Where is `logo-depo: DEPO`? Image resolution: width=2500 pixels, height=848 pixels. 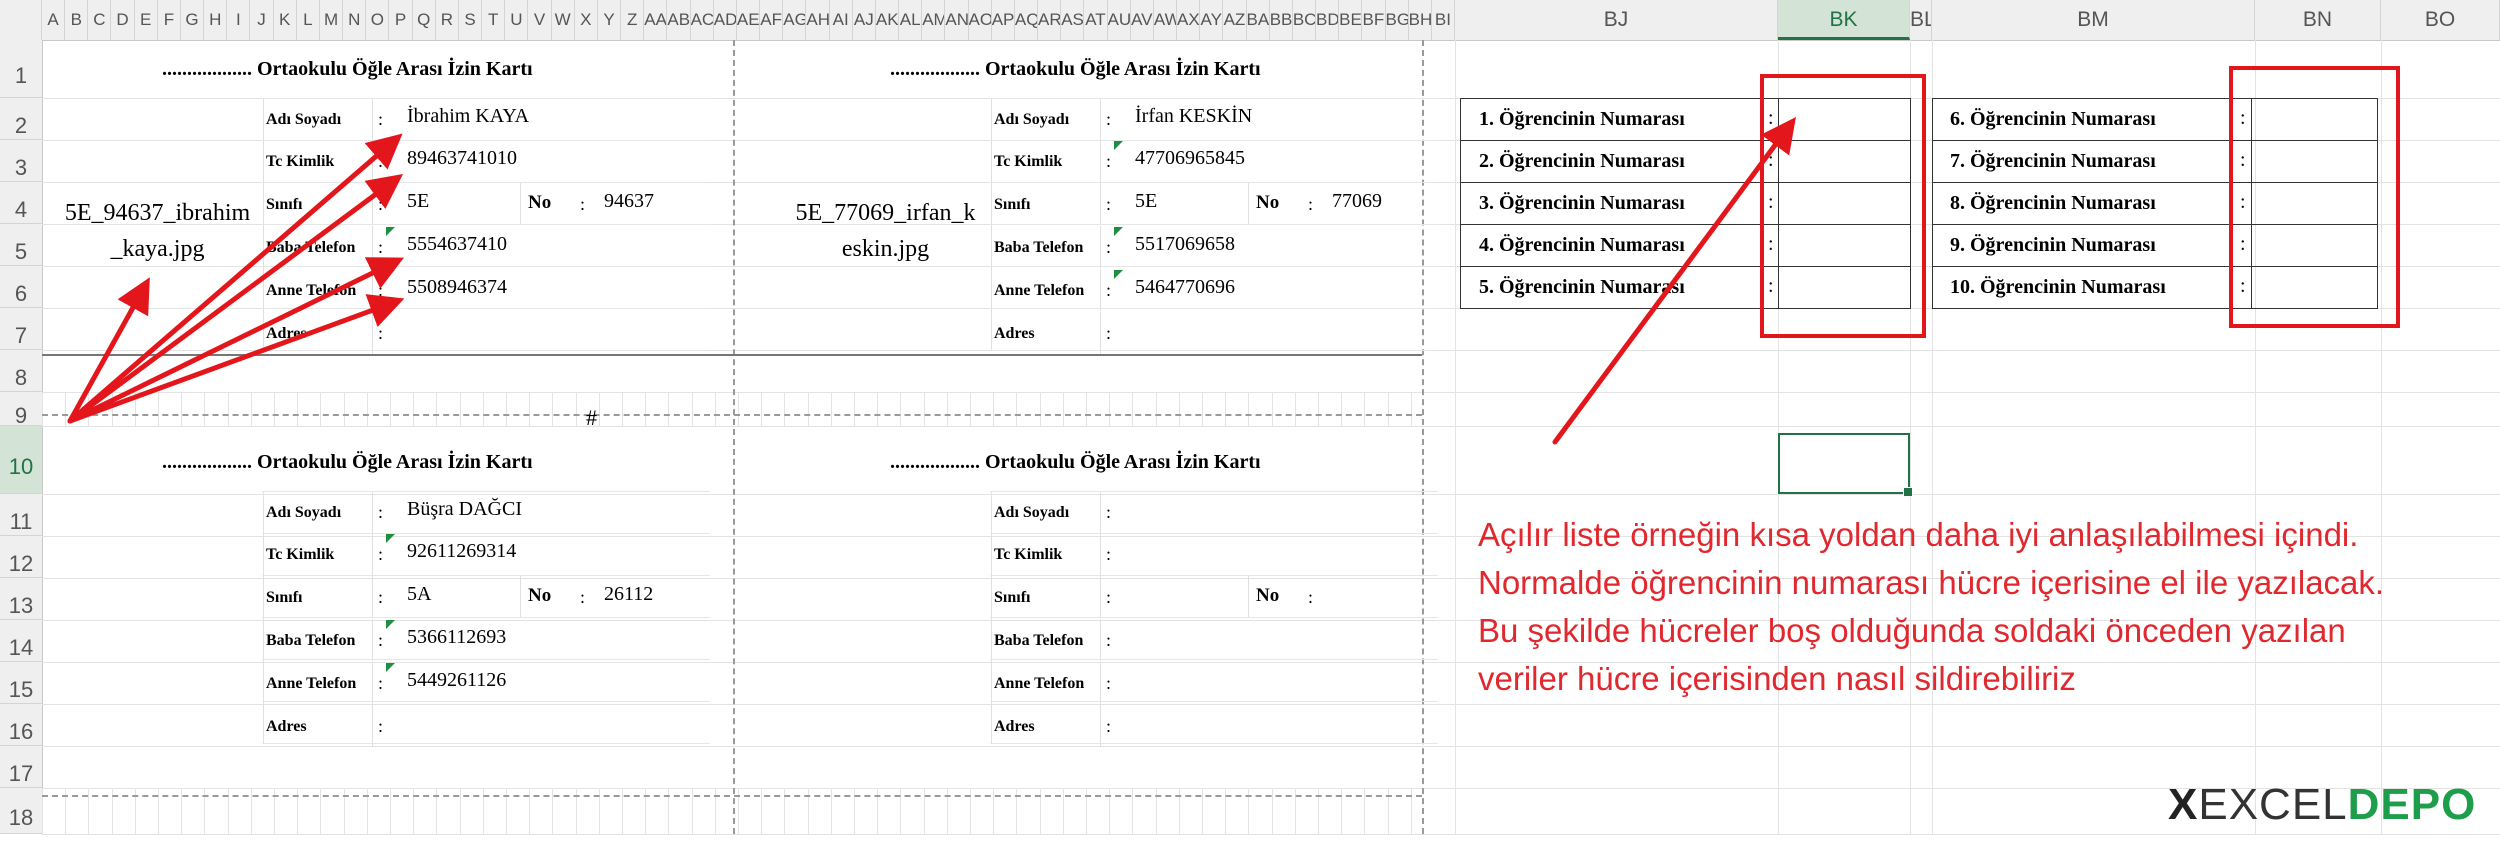 logo-depo: DEPO is located at coordinates (2412, 804).